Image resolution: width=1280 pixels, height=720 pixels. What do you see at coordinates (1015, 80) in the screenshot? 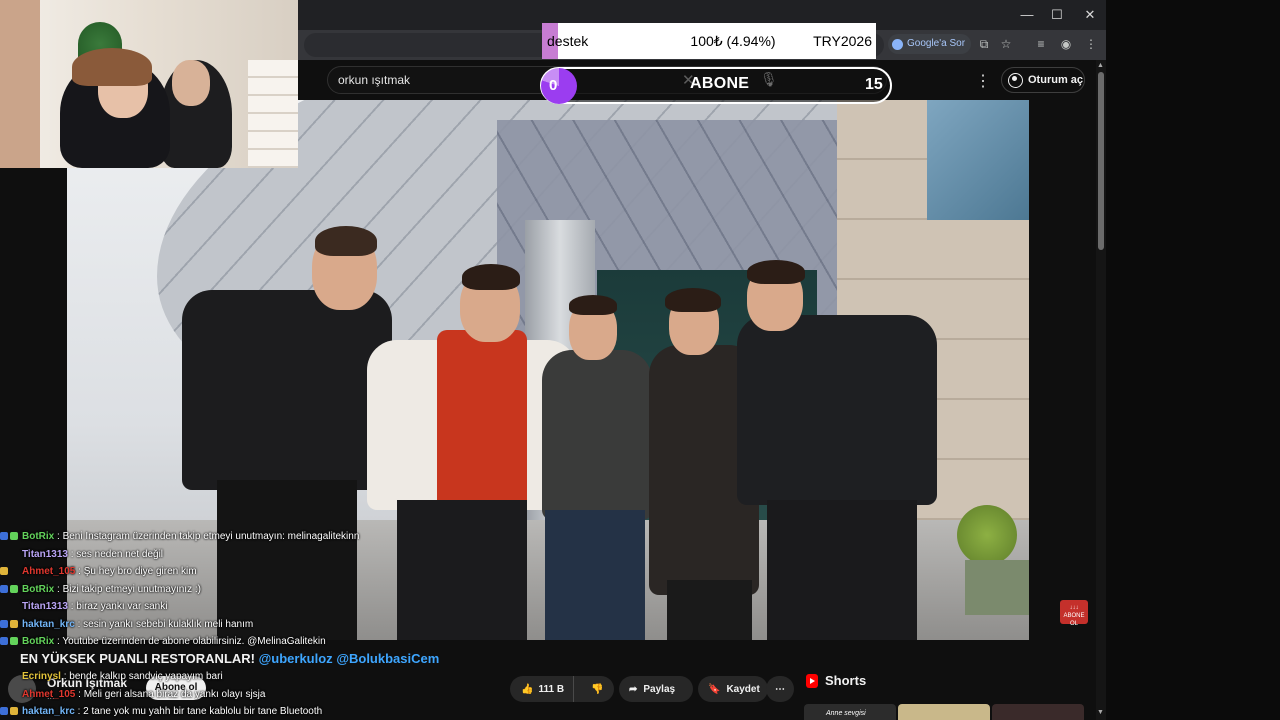
I see `account-icon` at bounding box center [1015, 80].